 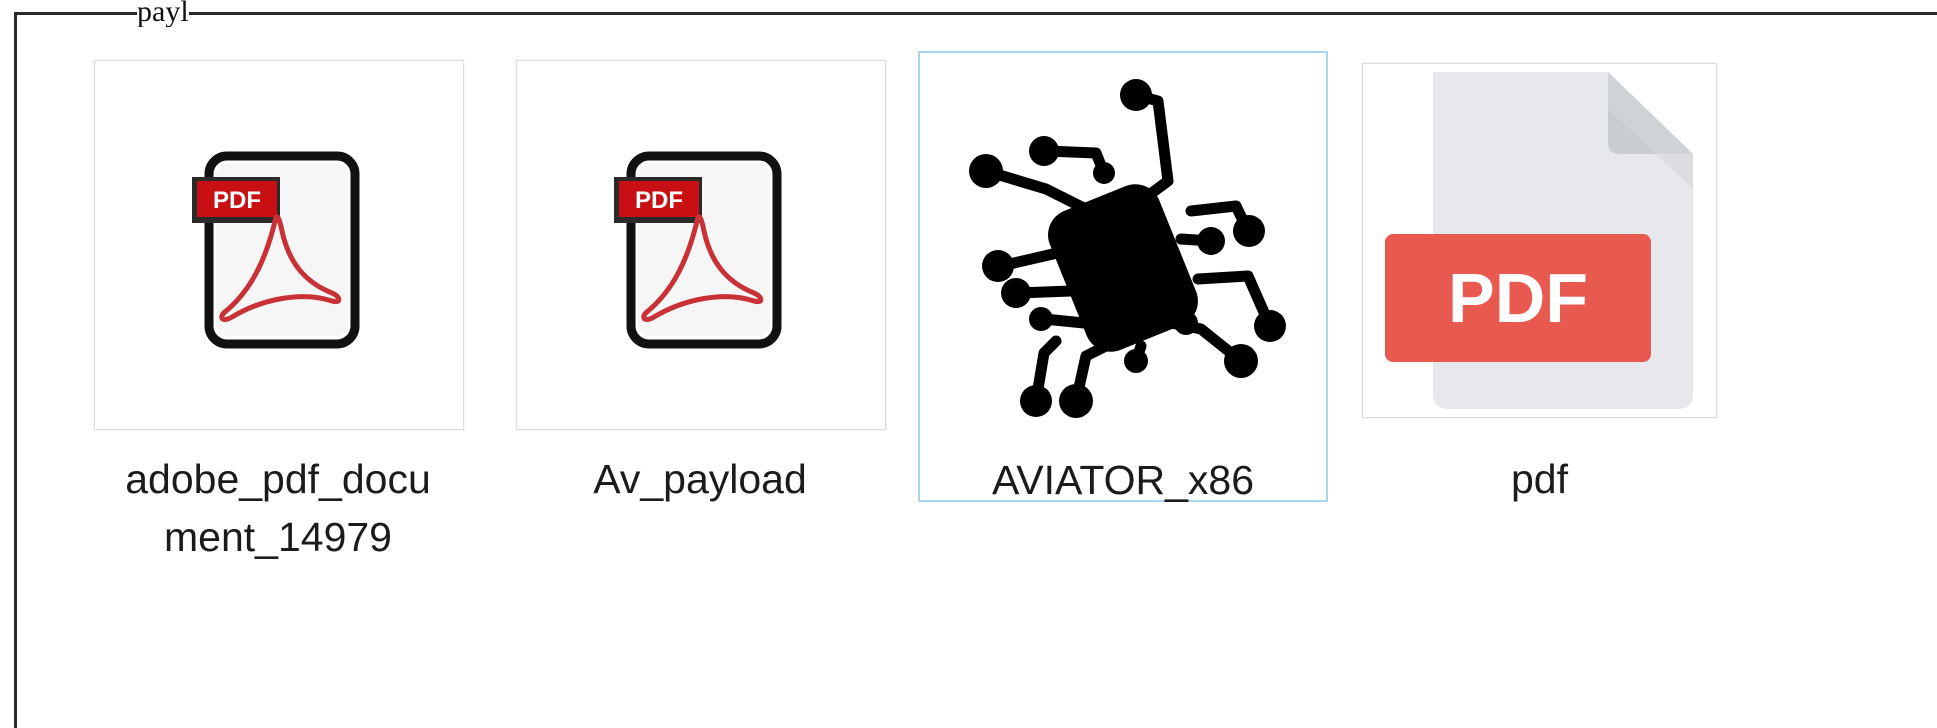 I want to click on file-name-label: adobe_pdf_docu ment_14979, so click(x=278, y=508).